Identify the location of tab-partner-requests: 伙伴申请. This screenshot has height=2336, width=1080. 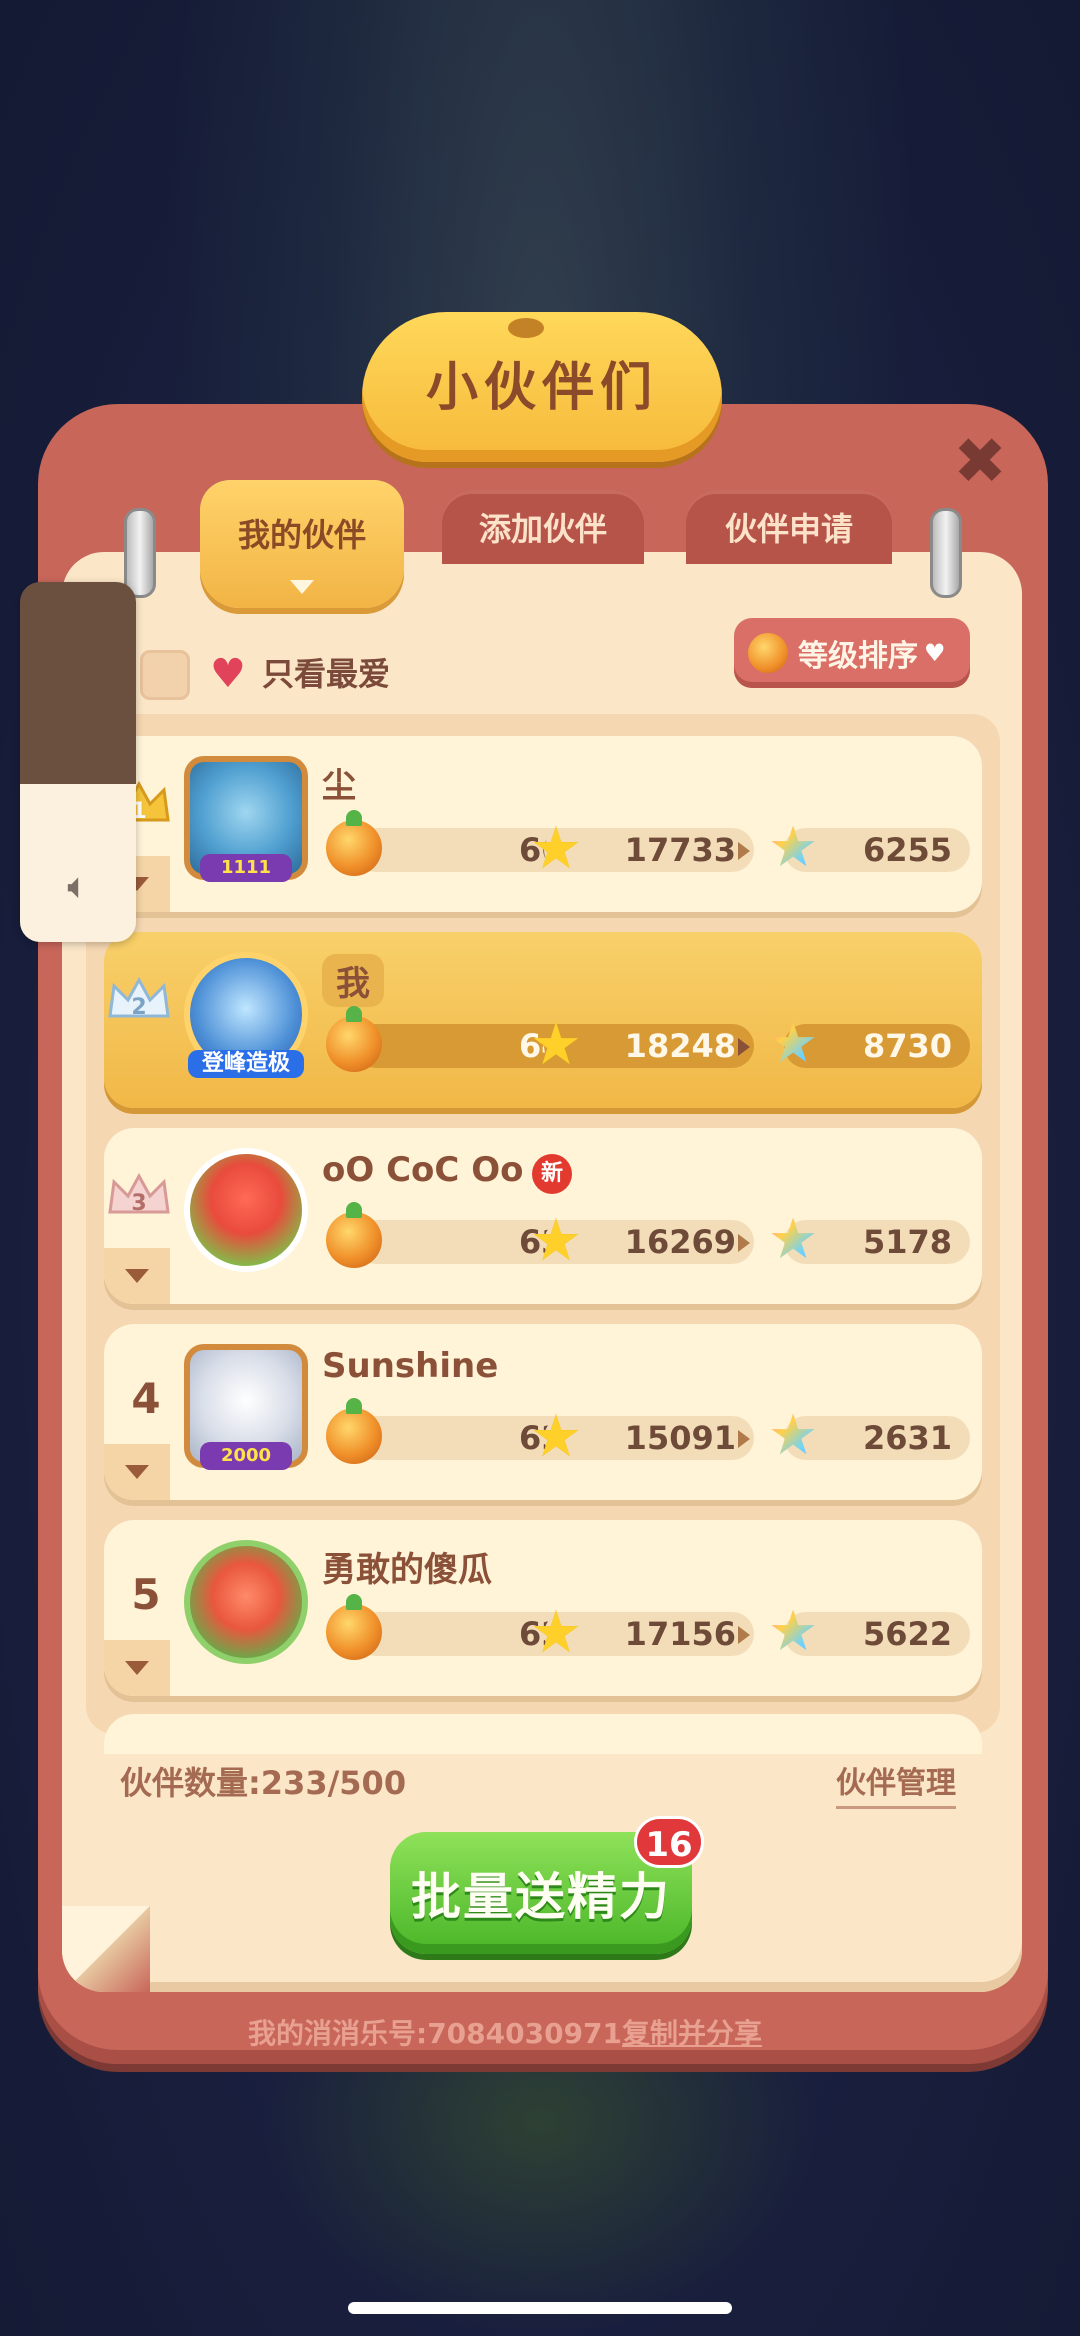
(789, 527).